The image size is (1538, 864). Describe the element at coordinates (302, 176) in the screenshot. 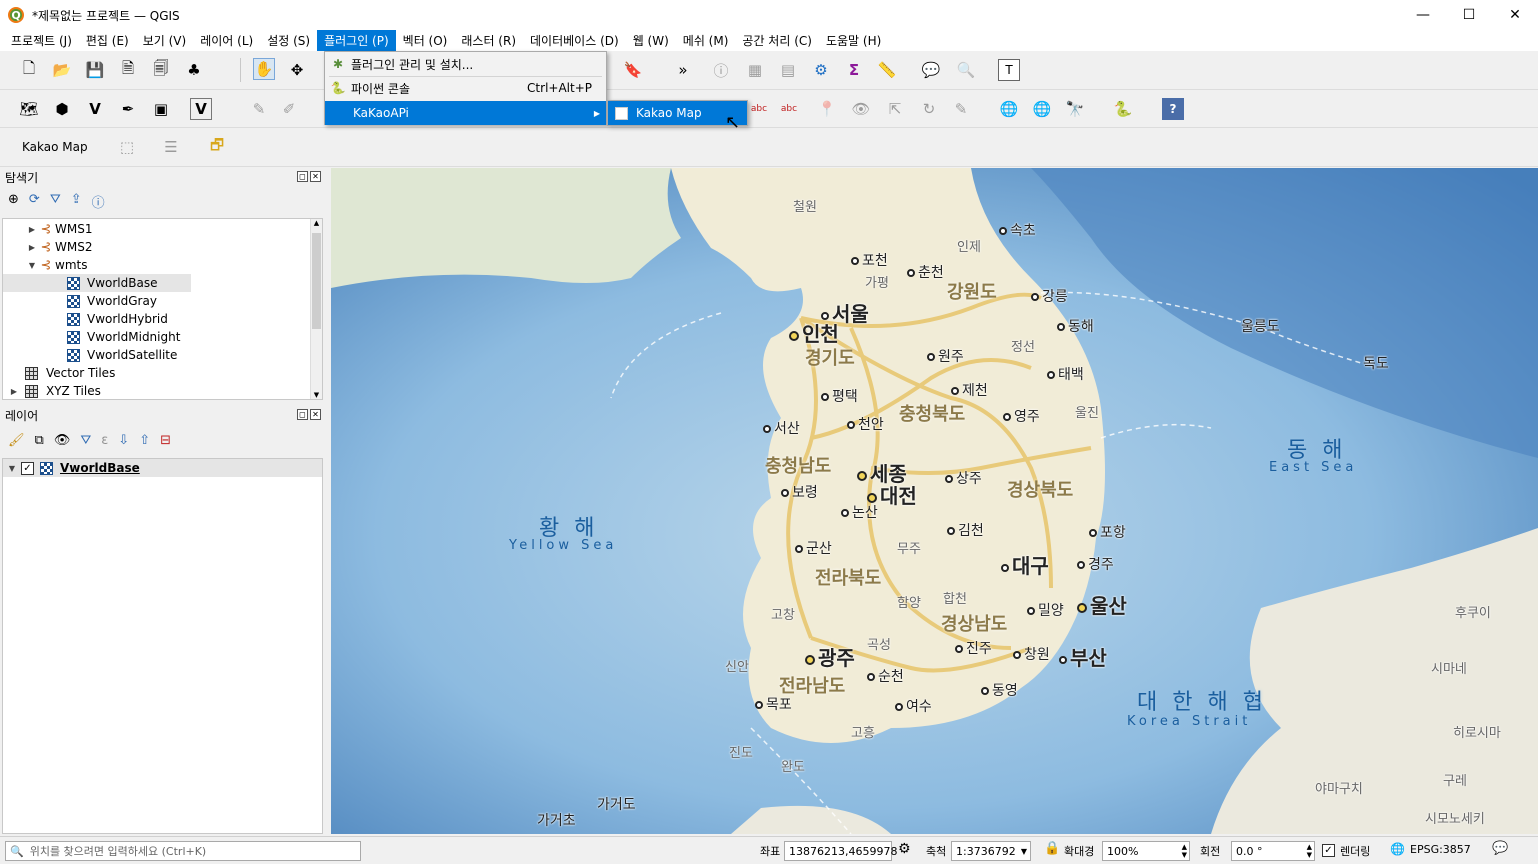

I see `float-panel-icon: ◻` at that location.